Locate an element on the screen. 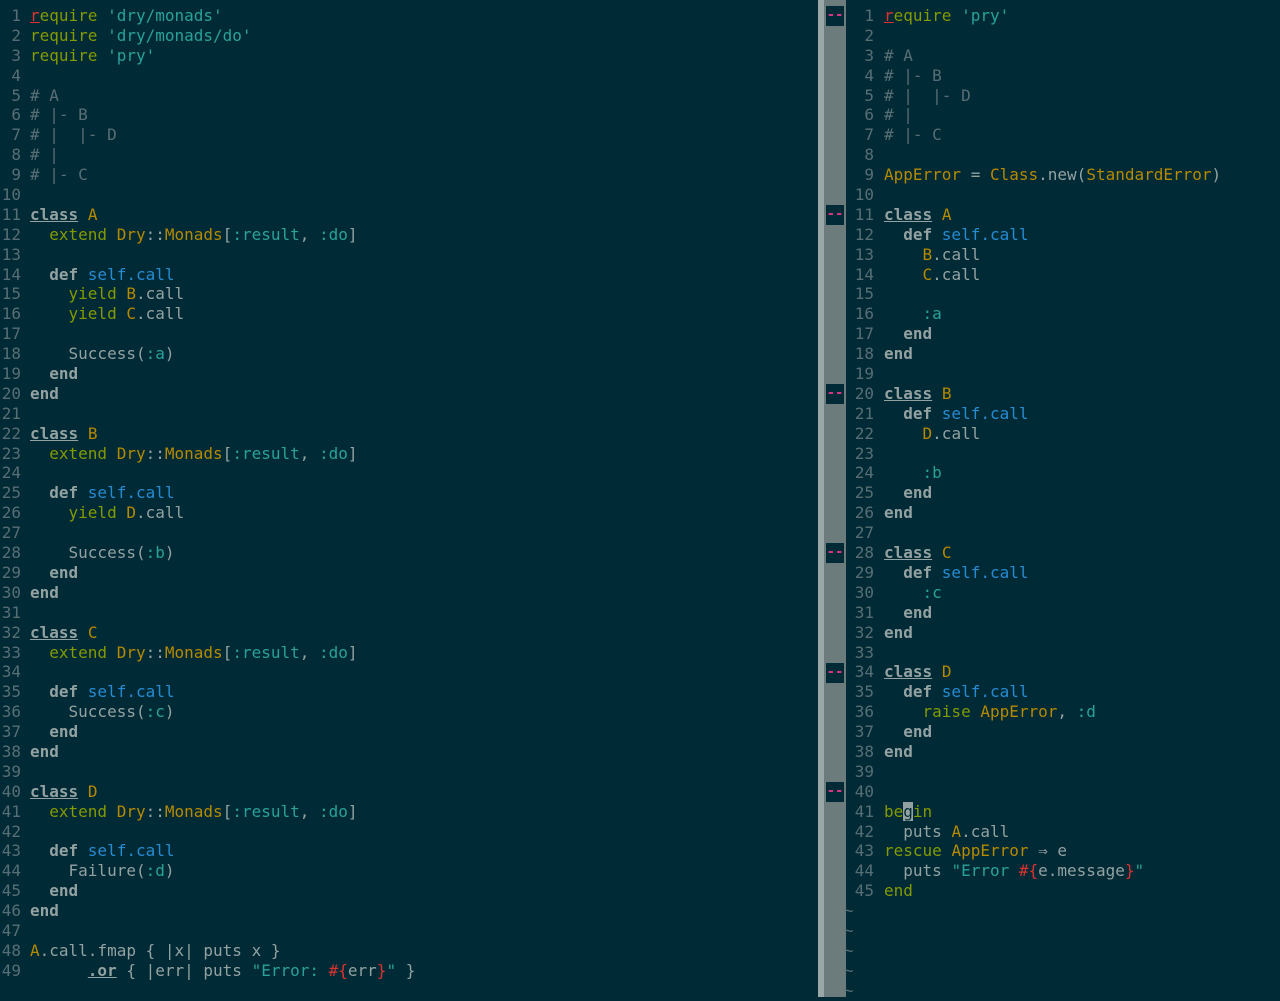  code-line: 16 yield C.call is located at coordinates (409, 314).